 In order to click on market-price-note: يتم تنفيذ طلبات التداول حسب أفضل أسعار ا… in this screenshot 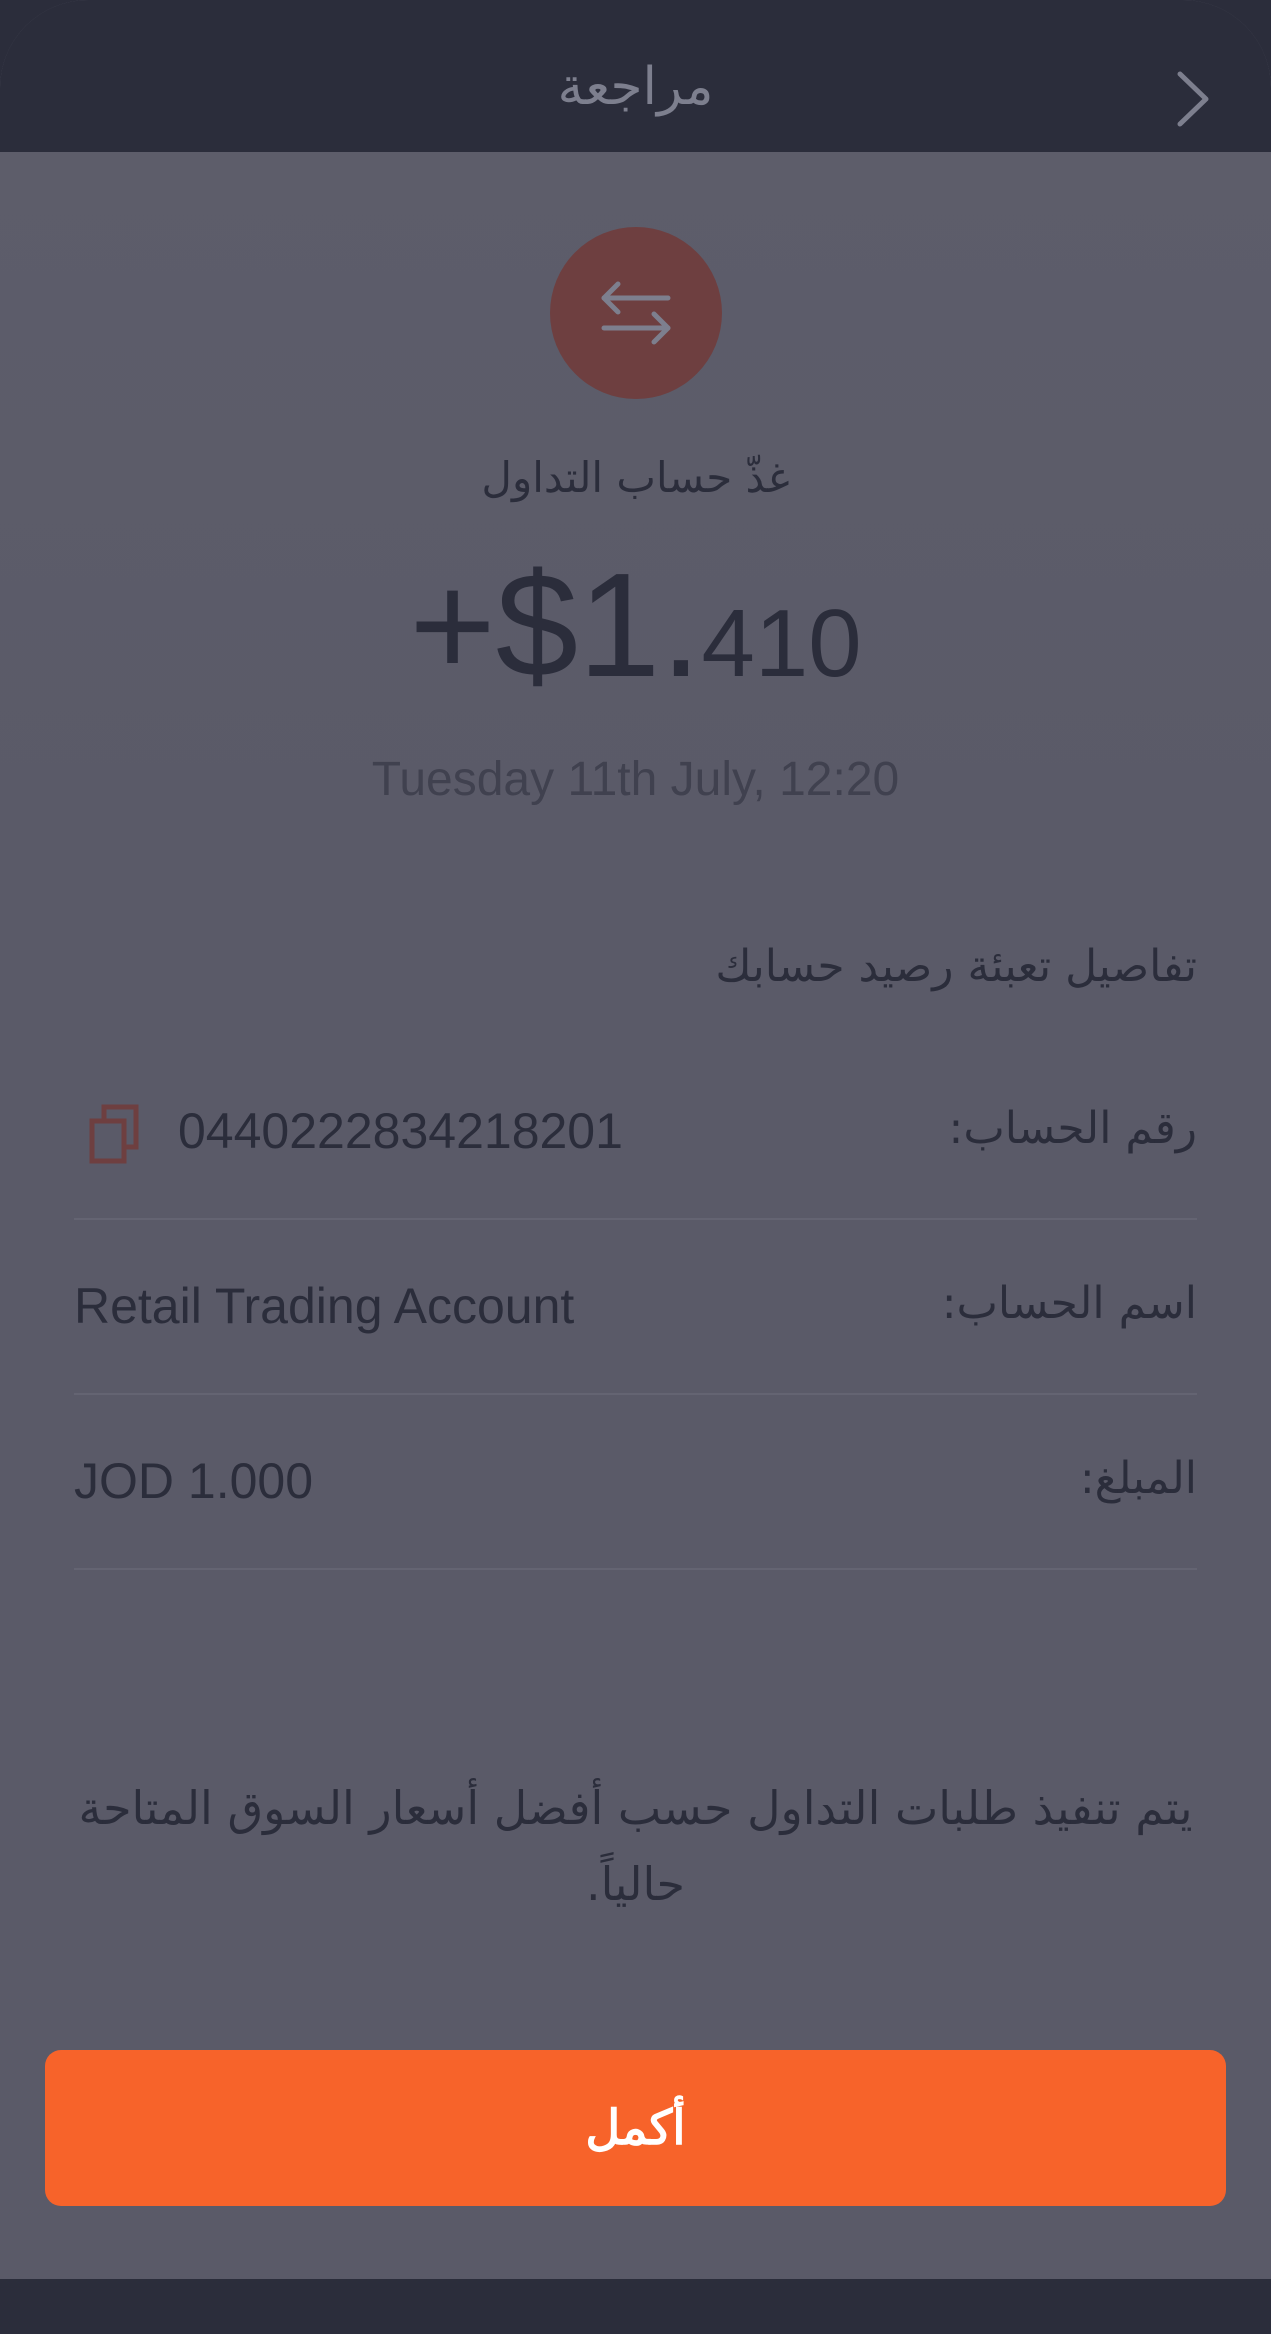, I will do `click(635, 1846)`.